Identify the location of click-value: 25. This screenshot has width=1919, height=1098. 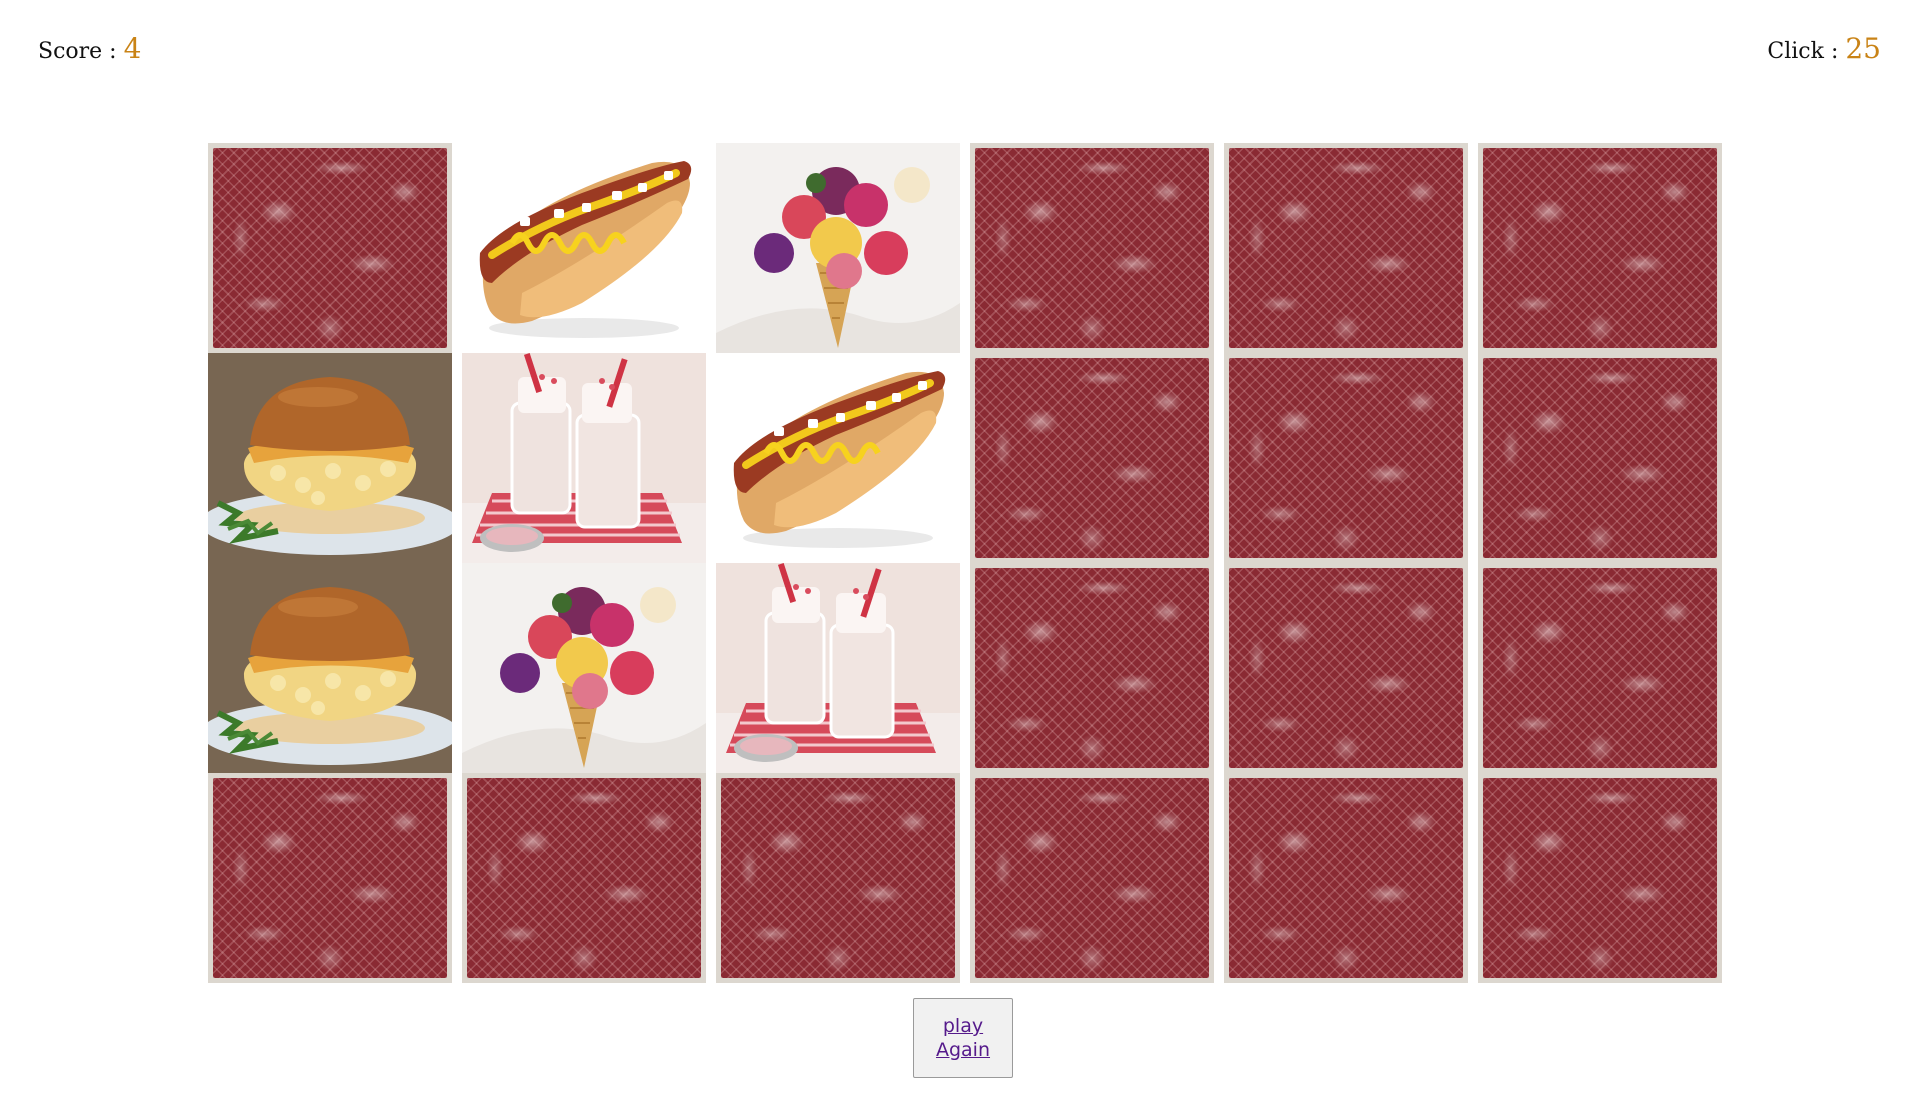
(1863, 48).